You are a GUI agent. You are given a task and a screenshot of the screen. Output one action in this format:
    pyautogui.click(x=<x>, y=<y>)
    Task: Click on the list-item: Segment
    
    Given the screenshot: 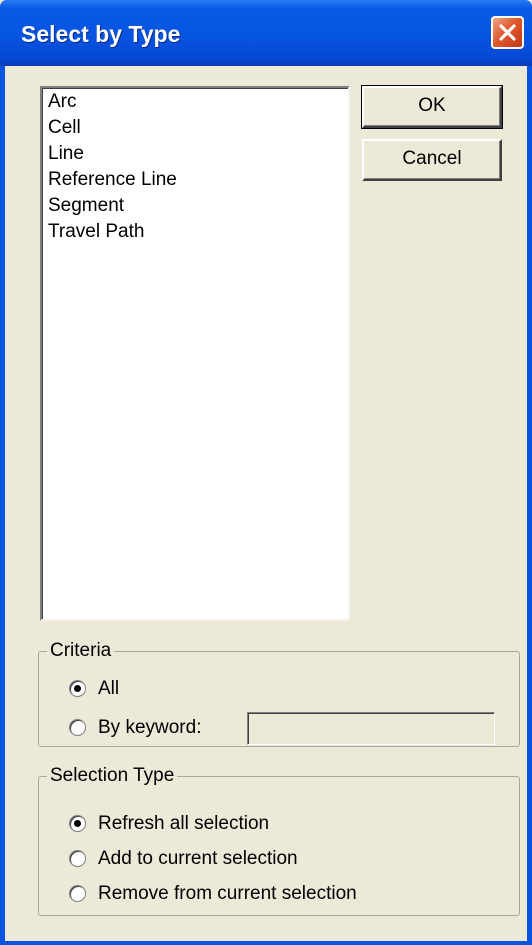 What is the action you would take?
    pyautogui.click(x=198, y=206)
    